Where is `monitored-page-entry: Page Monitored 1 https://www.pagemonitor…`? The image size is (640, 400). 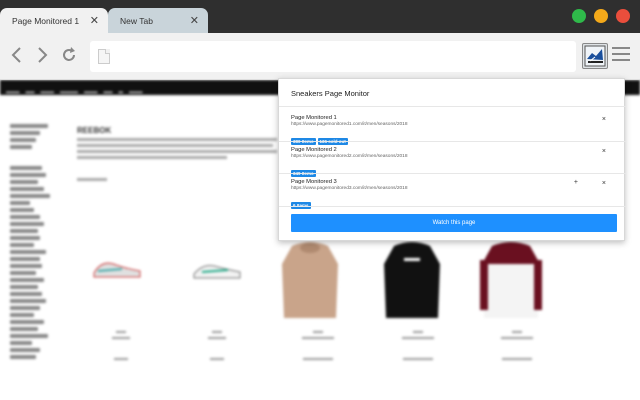
monitored-page-entry: Page Monitored 1 https://www.pagemonitor… is located at coordinates (453, 131).